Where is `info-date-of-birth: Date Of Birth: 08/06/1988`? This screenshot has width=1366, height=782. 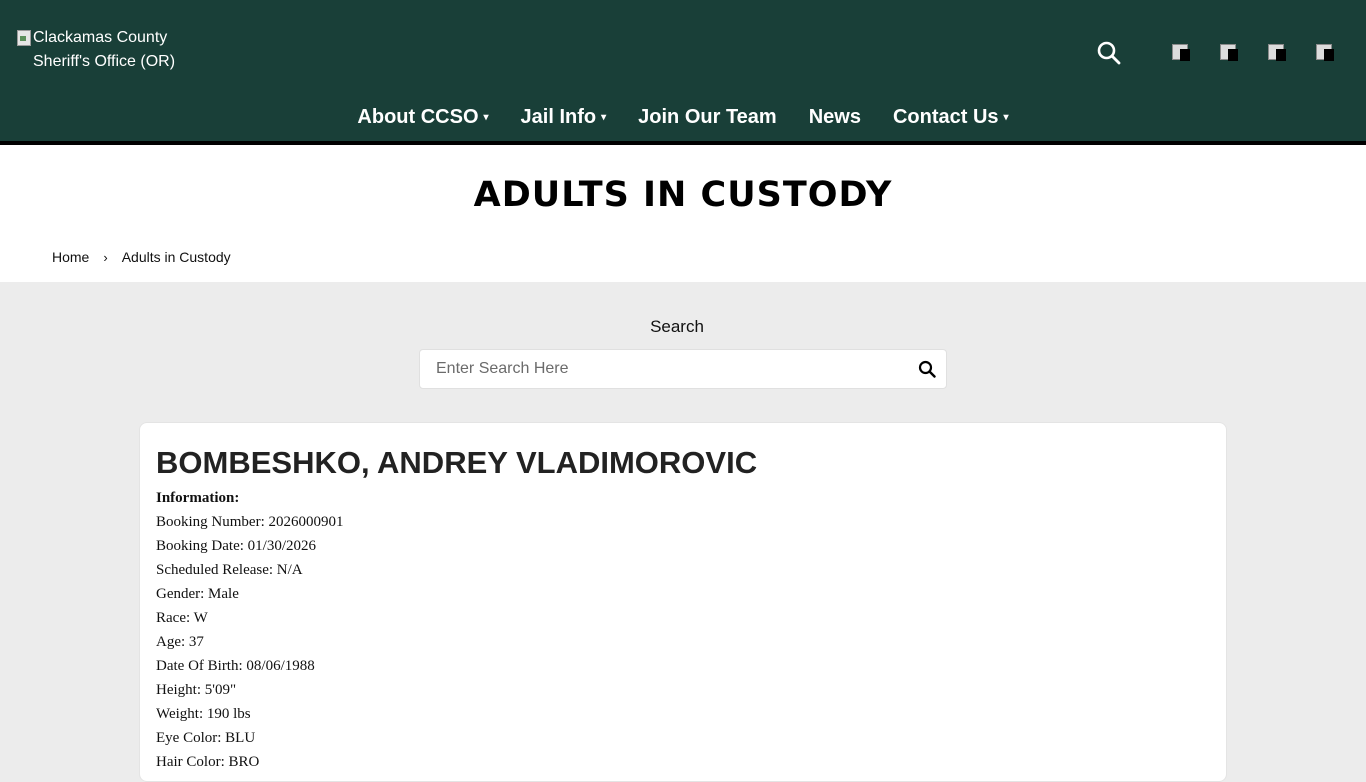
info-date-of-birth: Date Of Birth: 08/06/1988 is located at coordinates (235, 666).